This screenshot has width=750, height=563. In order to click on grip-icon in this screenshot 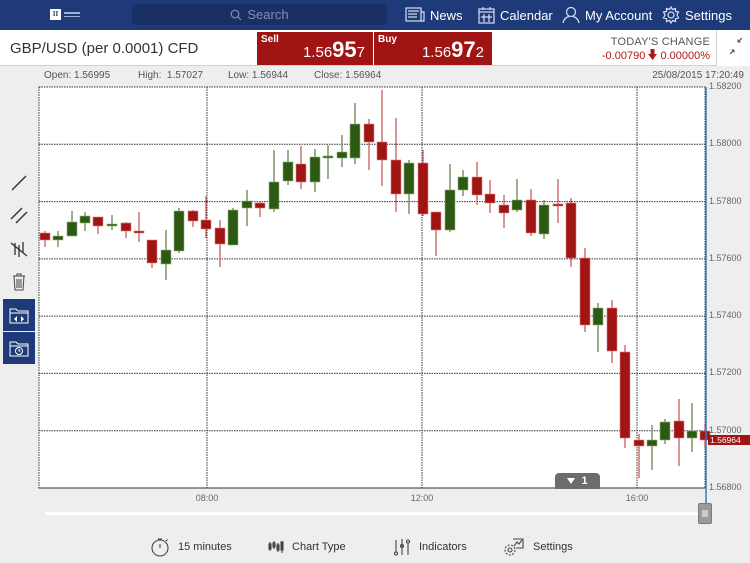, I will do `click(705, 513)`.